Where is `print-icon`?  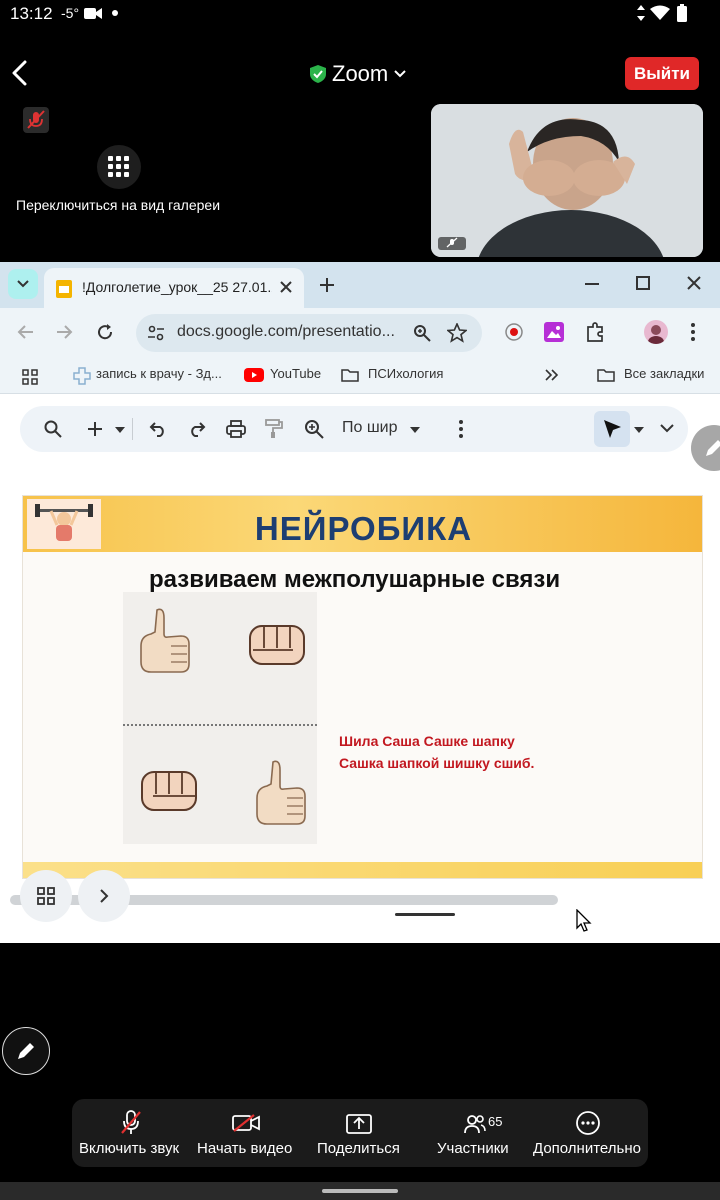
print-icon is located at coordinates (236, 429).